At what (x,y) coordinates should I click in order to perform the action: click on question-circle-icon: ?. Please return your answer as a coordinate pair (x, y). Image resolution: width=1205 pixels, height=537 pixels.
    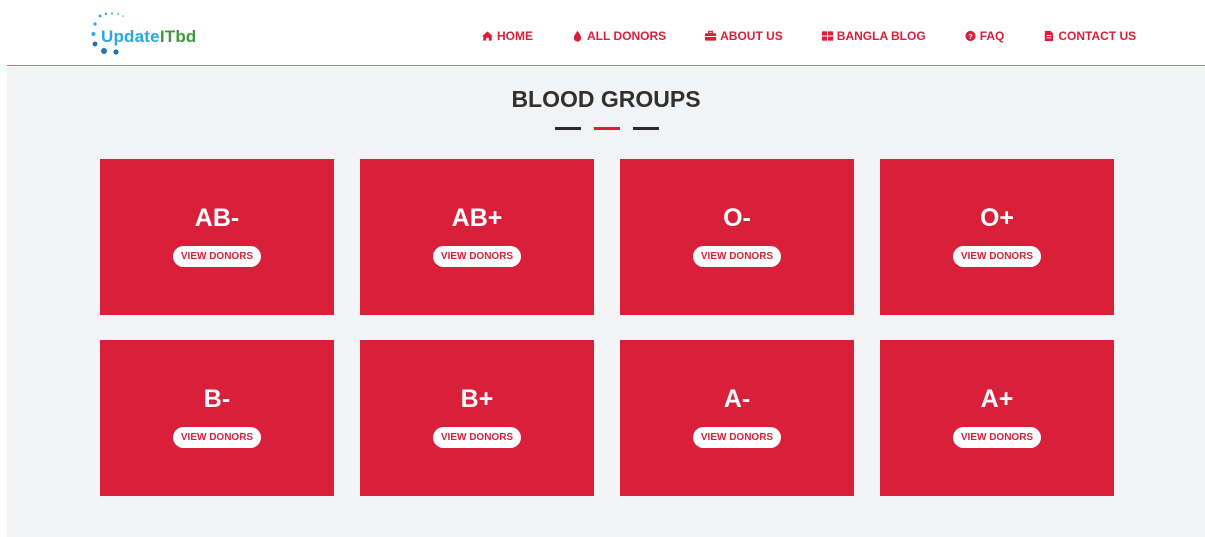
    Looking at the image, I should click on (970, 36).